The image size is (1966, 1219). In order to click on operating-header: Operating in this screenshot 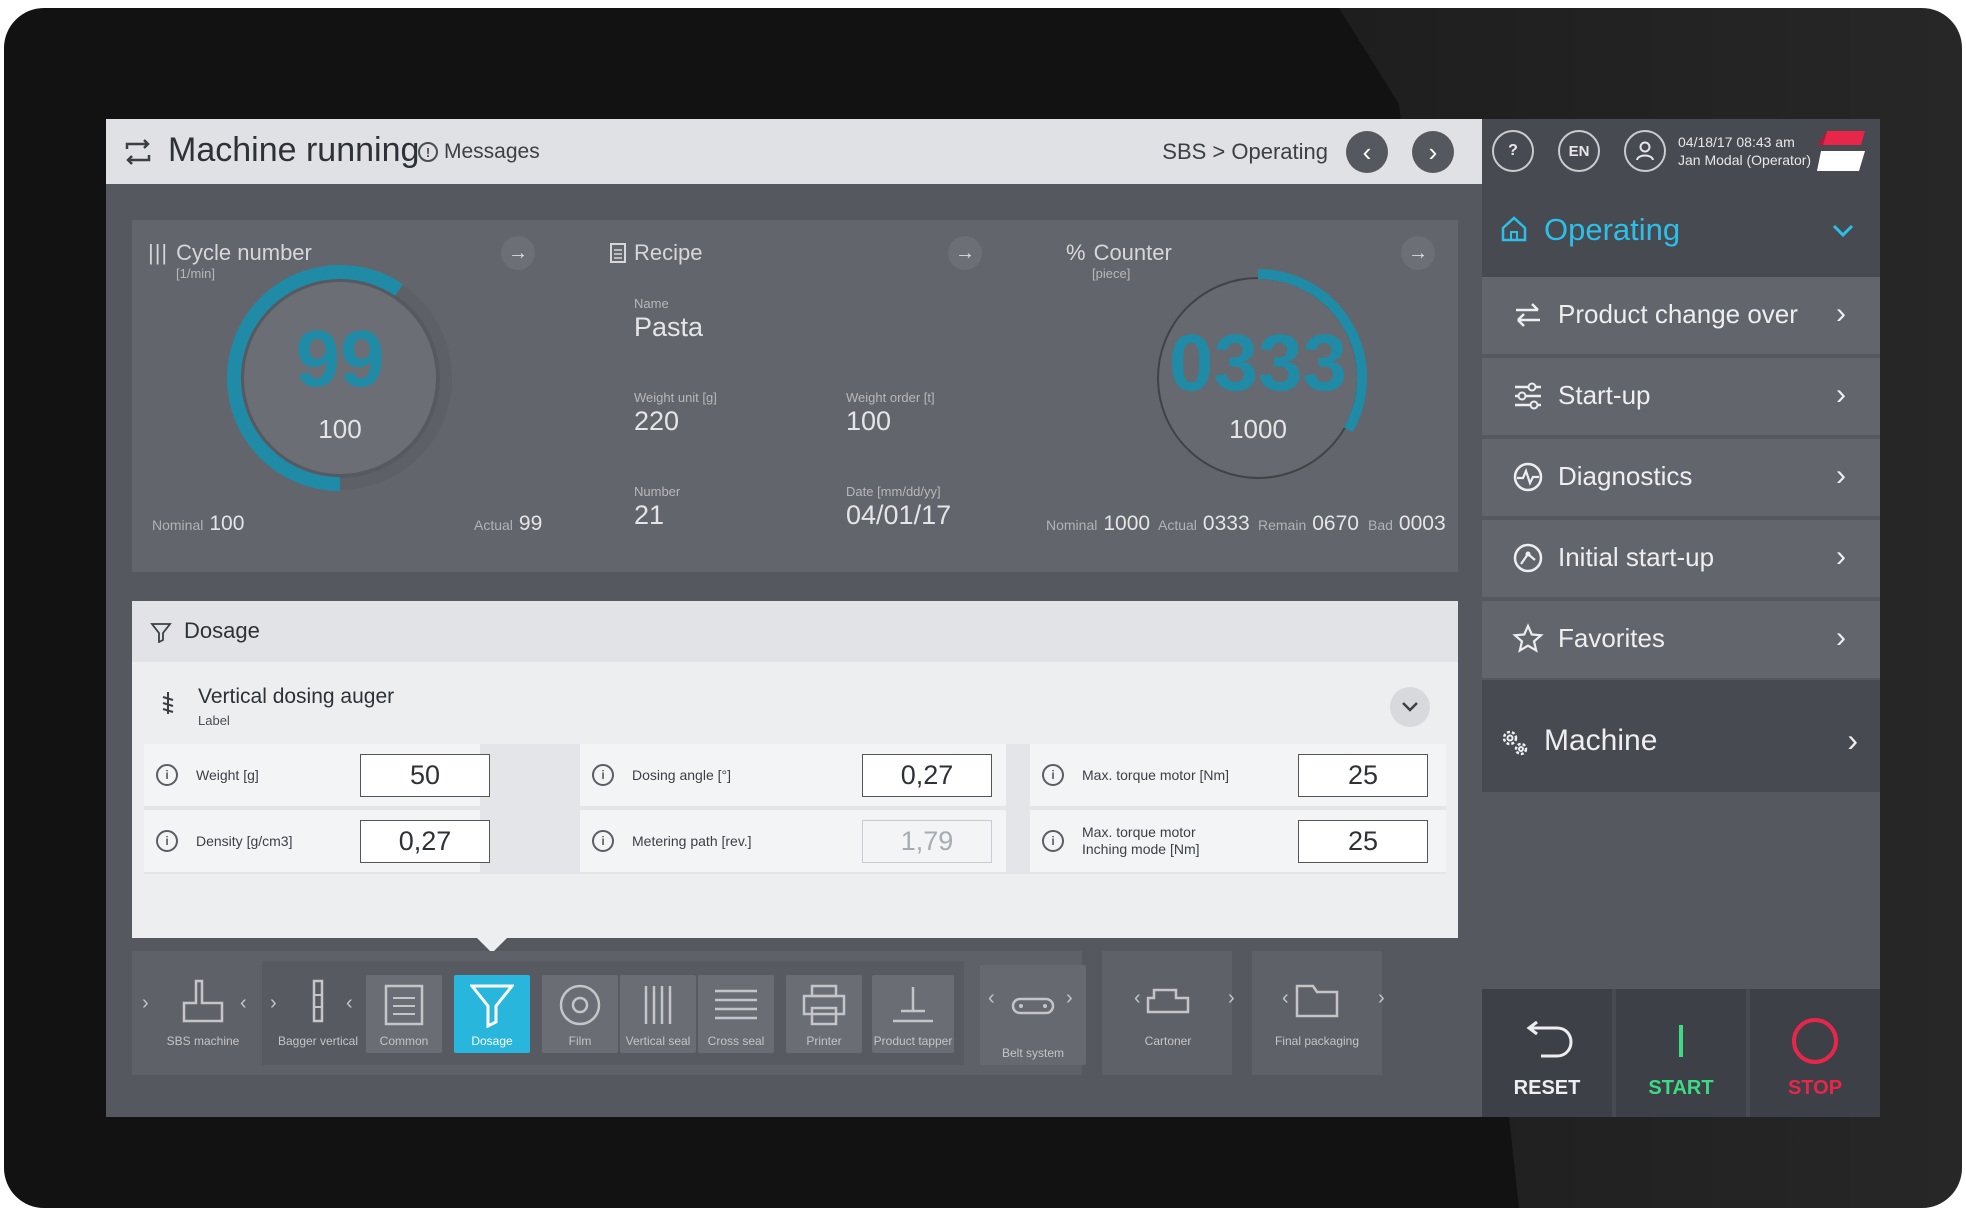, I will do `click(1681, 230)`.